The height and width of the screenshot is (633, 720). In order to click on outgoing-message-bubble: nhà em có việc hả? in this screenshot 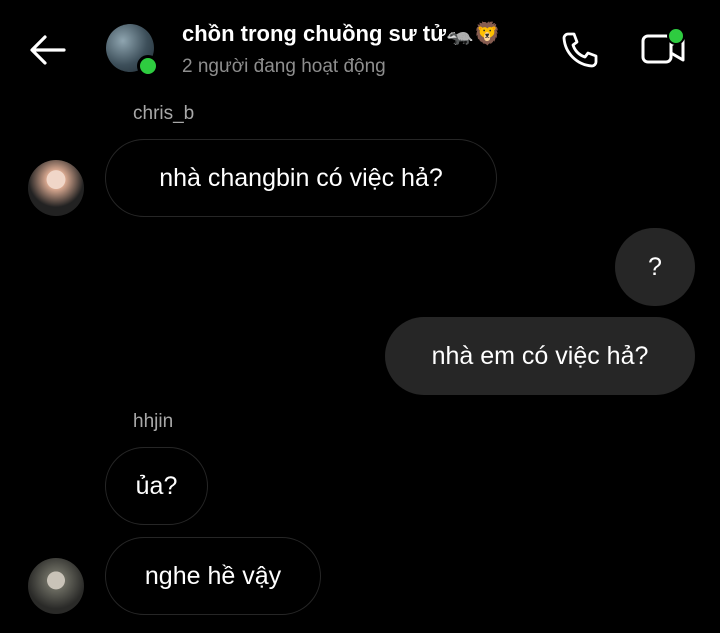, I will do `click(540, 356)`.